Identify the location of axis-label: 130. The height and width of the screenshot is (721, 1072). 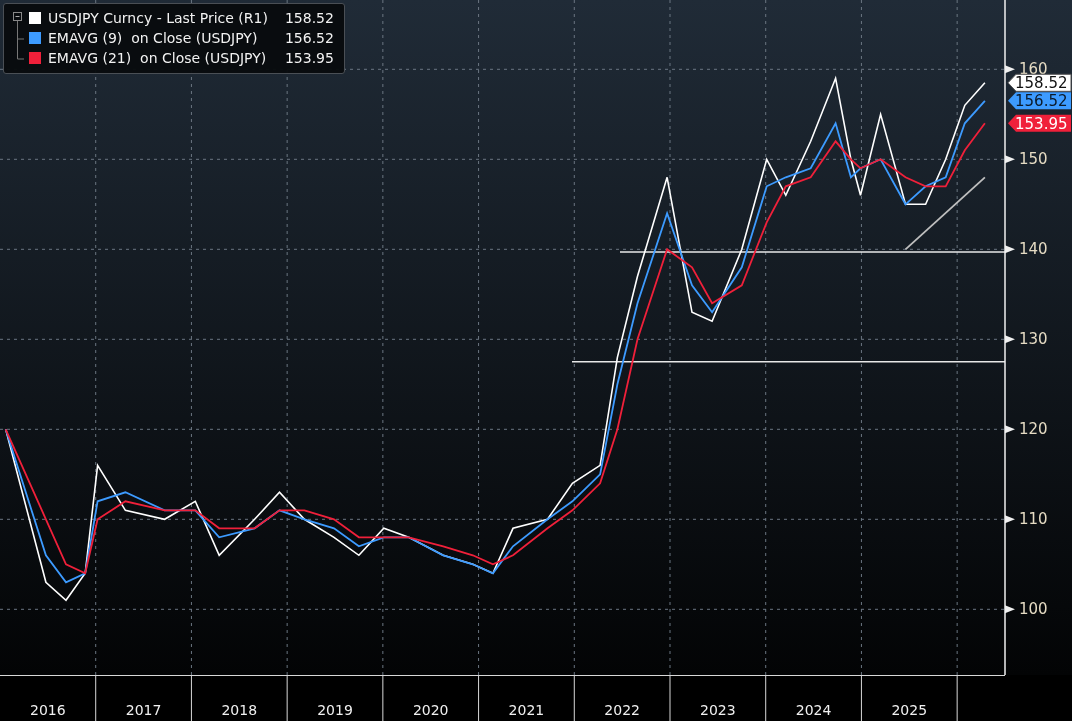
(1033, 338).